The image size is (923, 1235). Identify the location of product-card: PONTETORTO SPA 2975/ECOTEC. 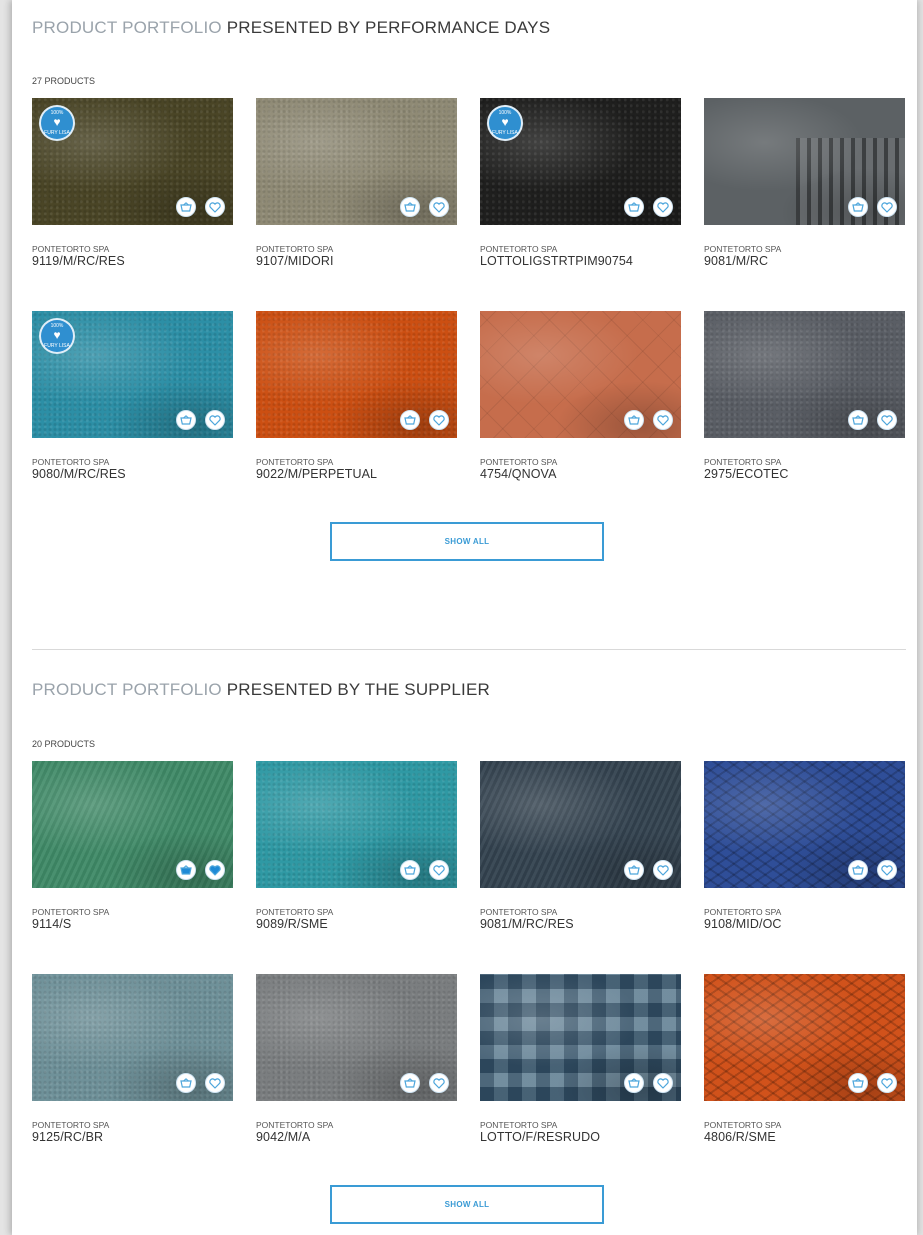
(804, 396).